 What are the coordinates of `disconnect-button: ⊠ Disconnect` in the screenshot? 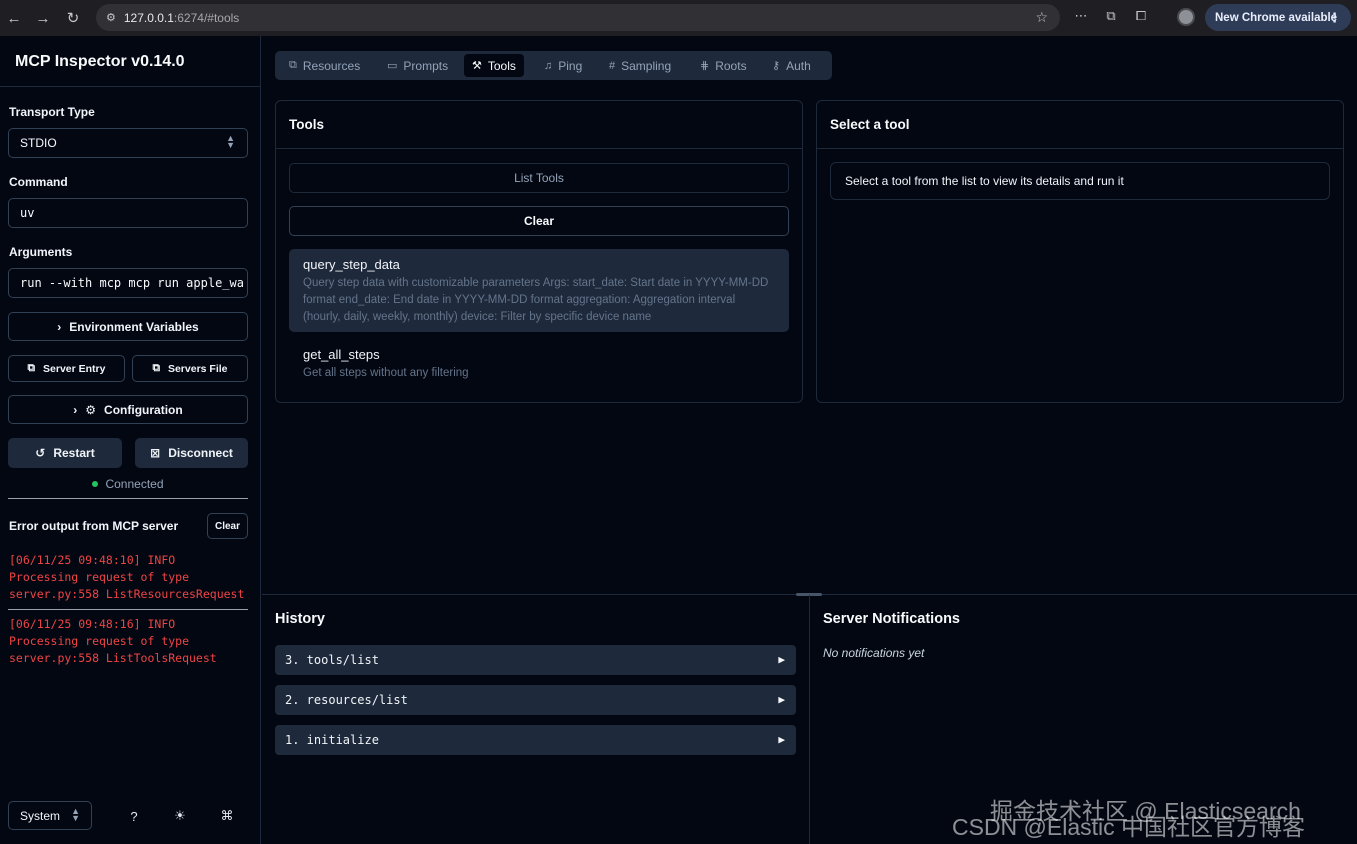 It's located at (191, 453).